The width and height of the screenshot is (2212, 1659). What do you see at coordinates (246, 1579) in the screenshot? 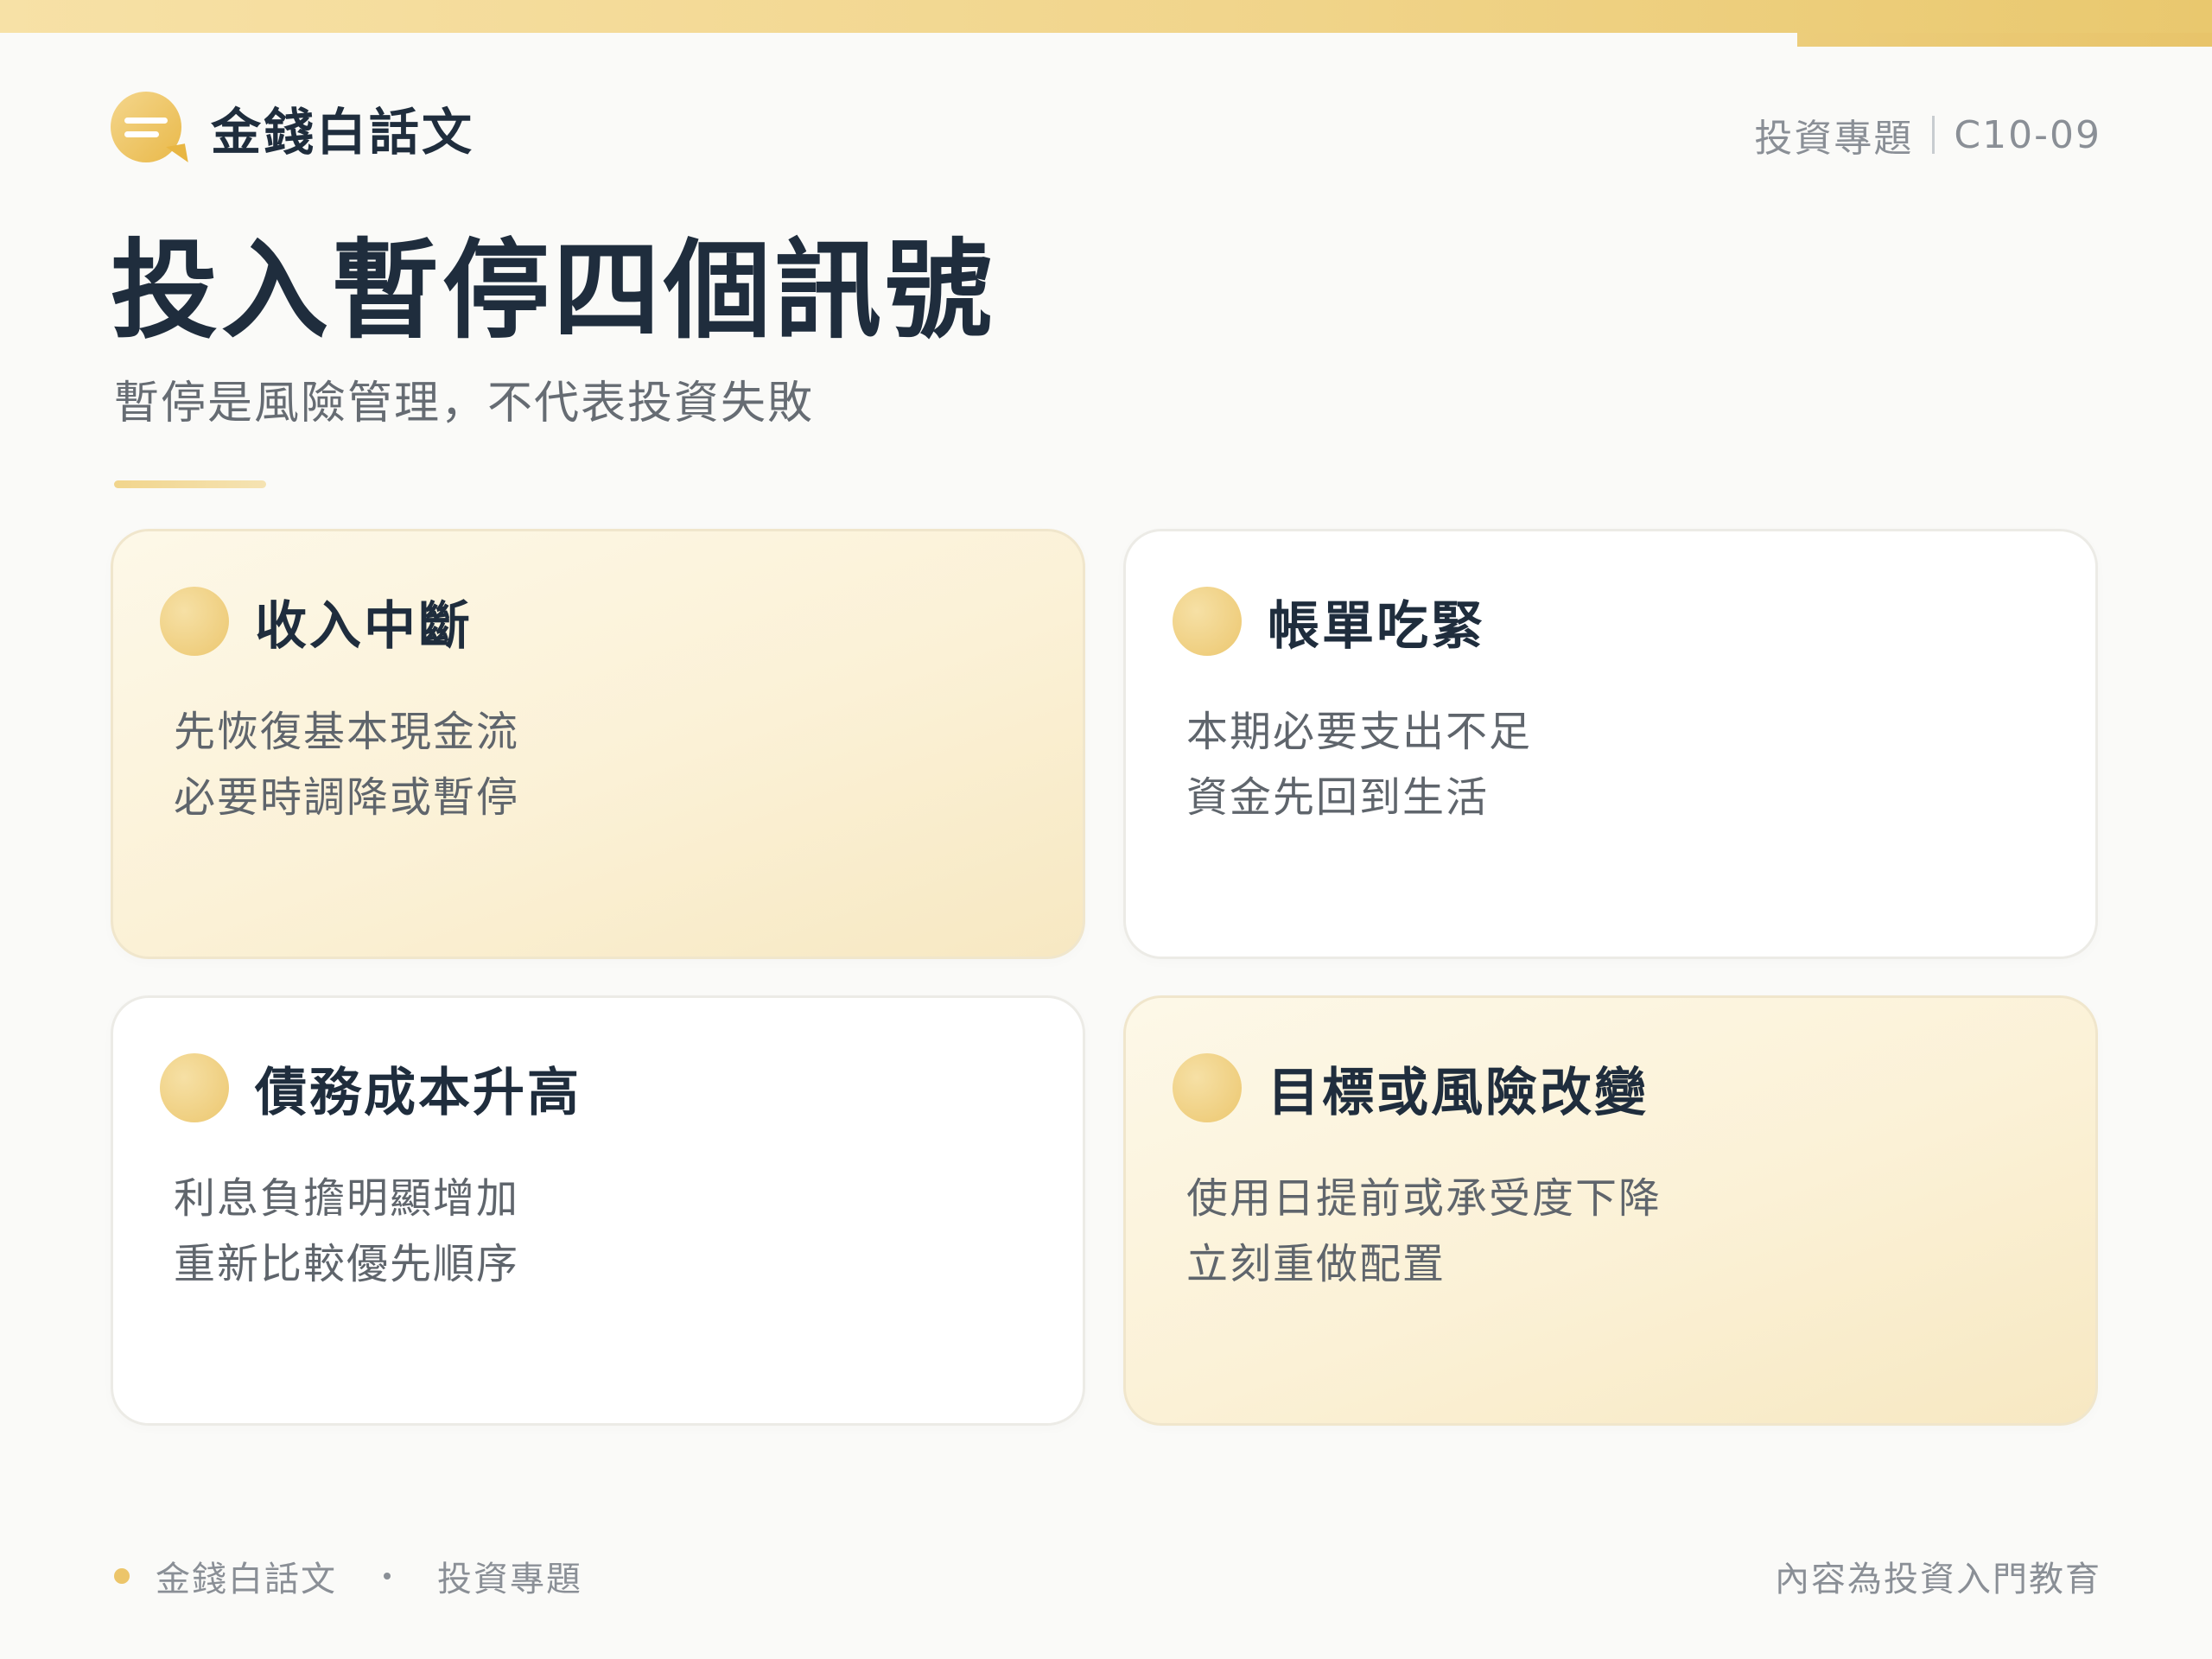
I see `footer-brand: 金錢白話文` at bounding box center [246, 1579].